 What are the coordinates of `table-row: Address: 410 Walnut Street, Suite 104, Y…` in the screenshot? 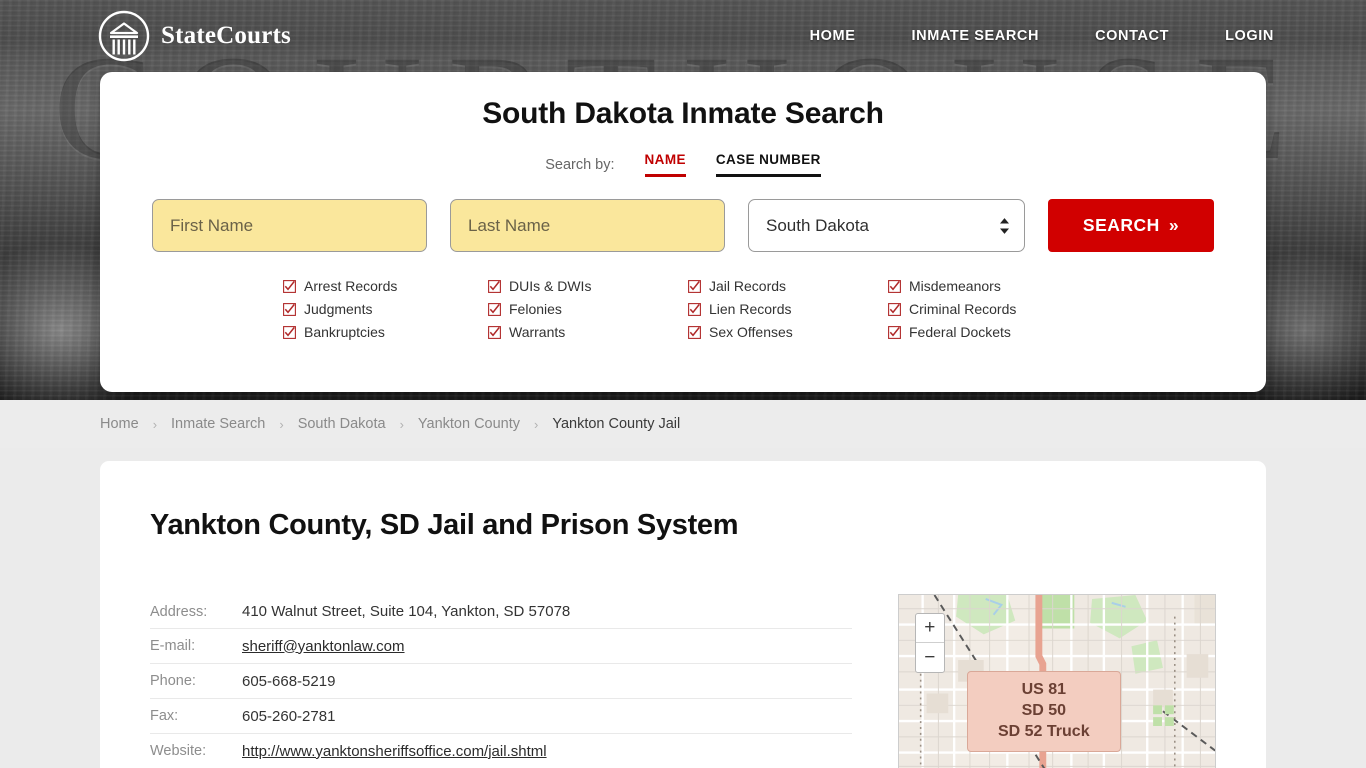 It's located at (501, 611).